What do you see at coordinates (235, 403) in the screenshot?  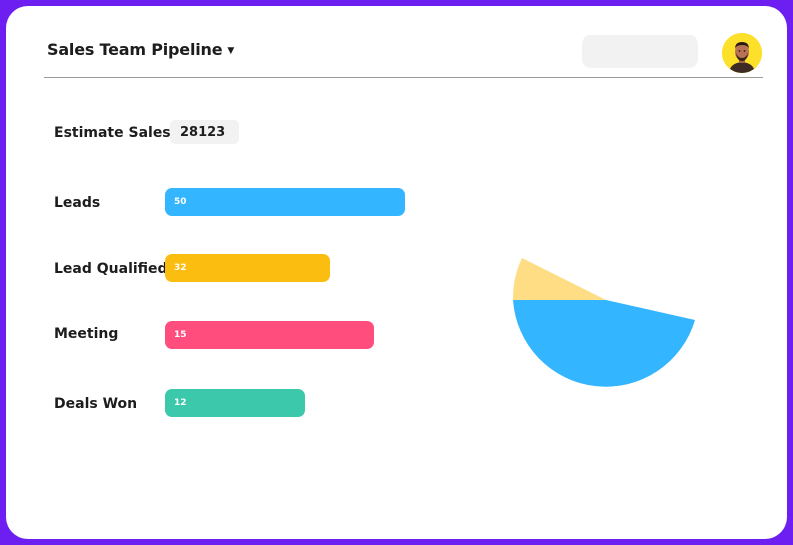 I see `bar-deals-won: 12` at bounding box center [235, 403].